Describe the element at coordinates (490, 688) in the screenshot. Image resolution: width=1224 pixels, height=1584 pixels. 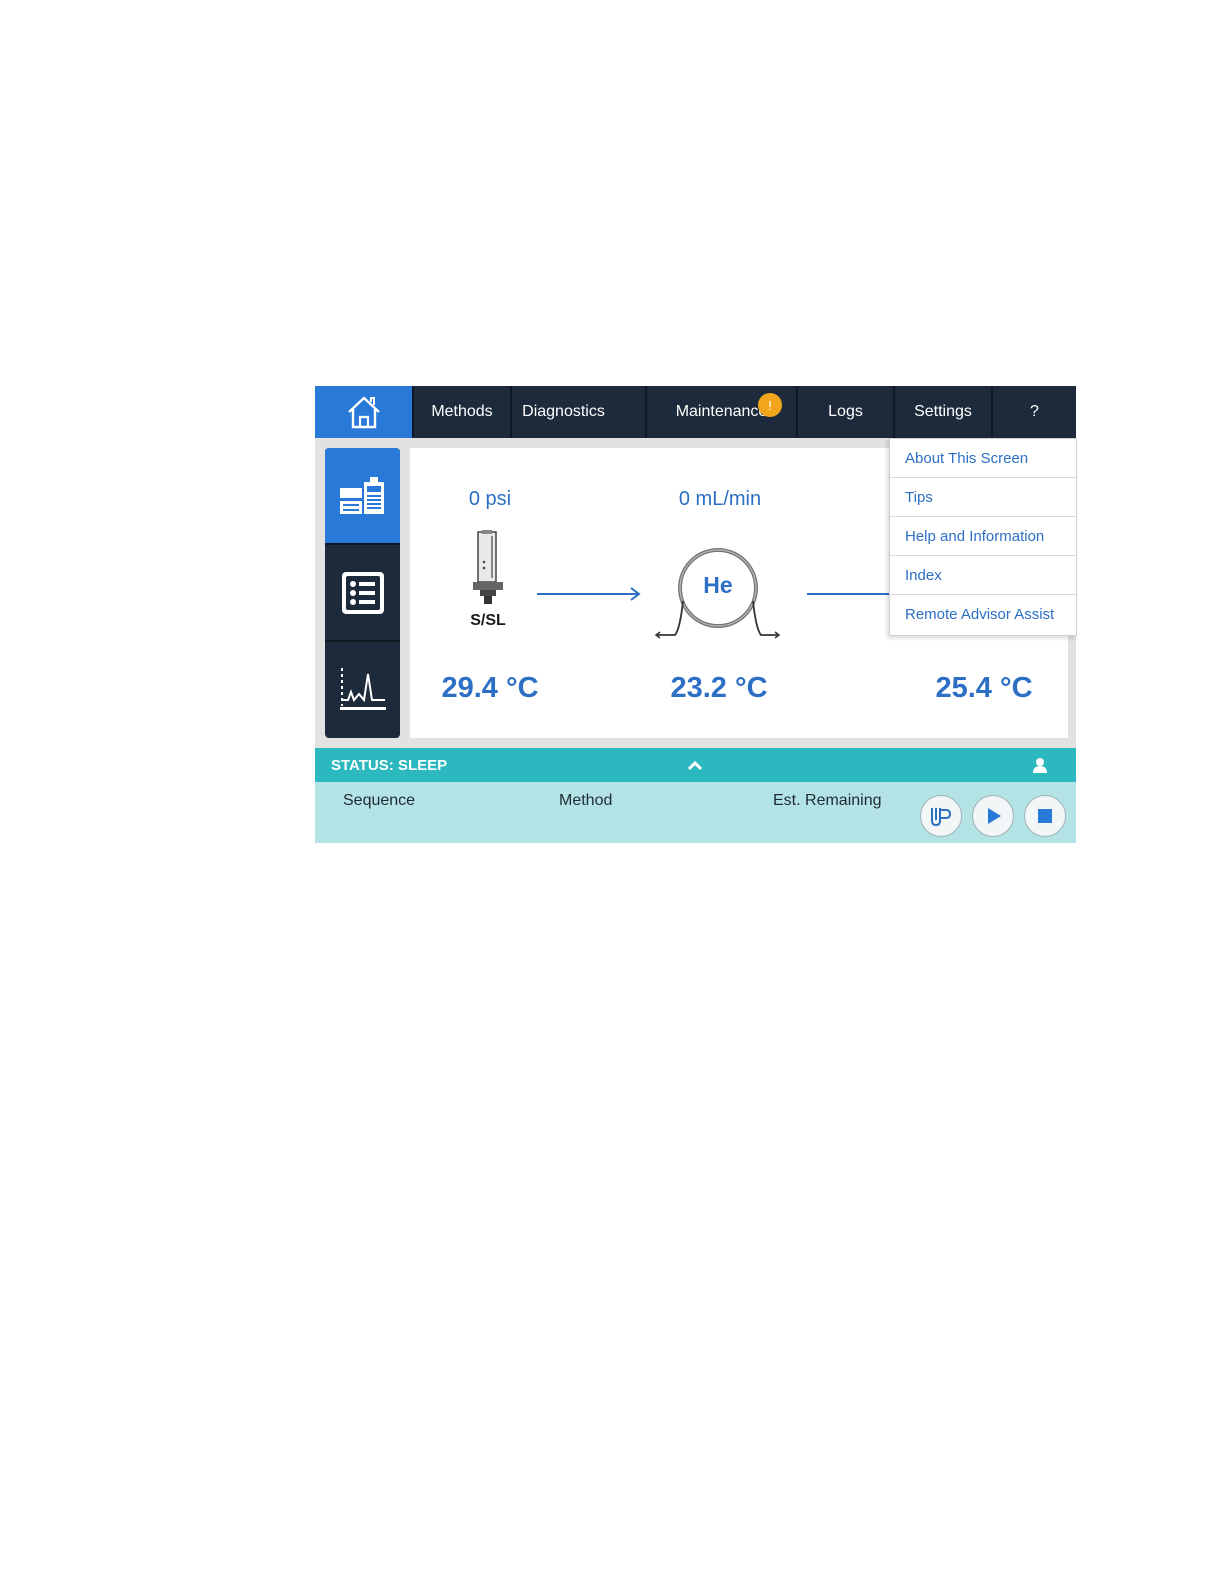
I see `inlet-temperature: 29.4 °C` at that location.